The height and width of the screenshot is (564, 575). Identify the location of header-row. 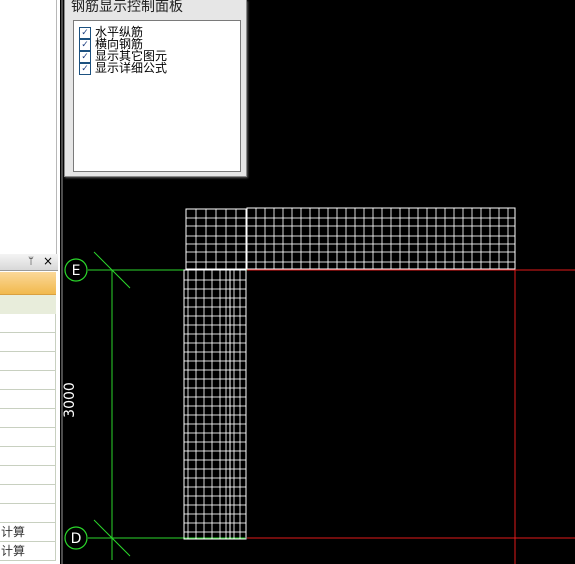
(28, 305).